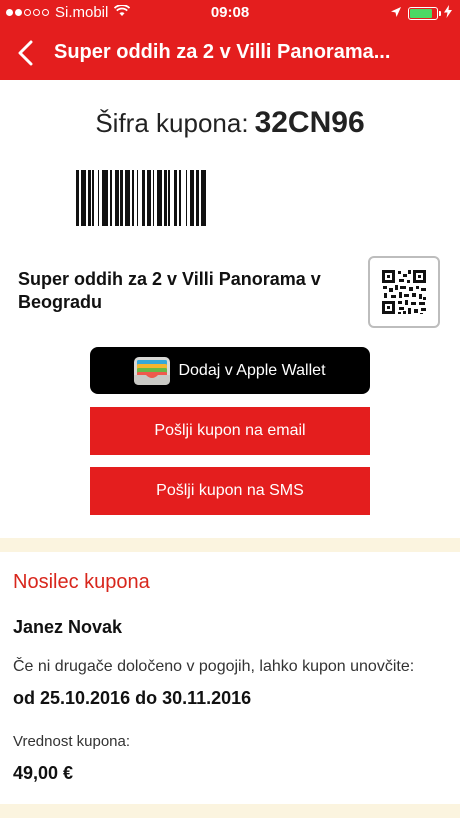  What do you see at coordinates (152, 370) in the screenshot?
I see `wallet-icon` at bounding box center [152, 370].